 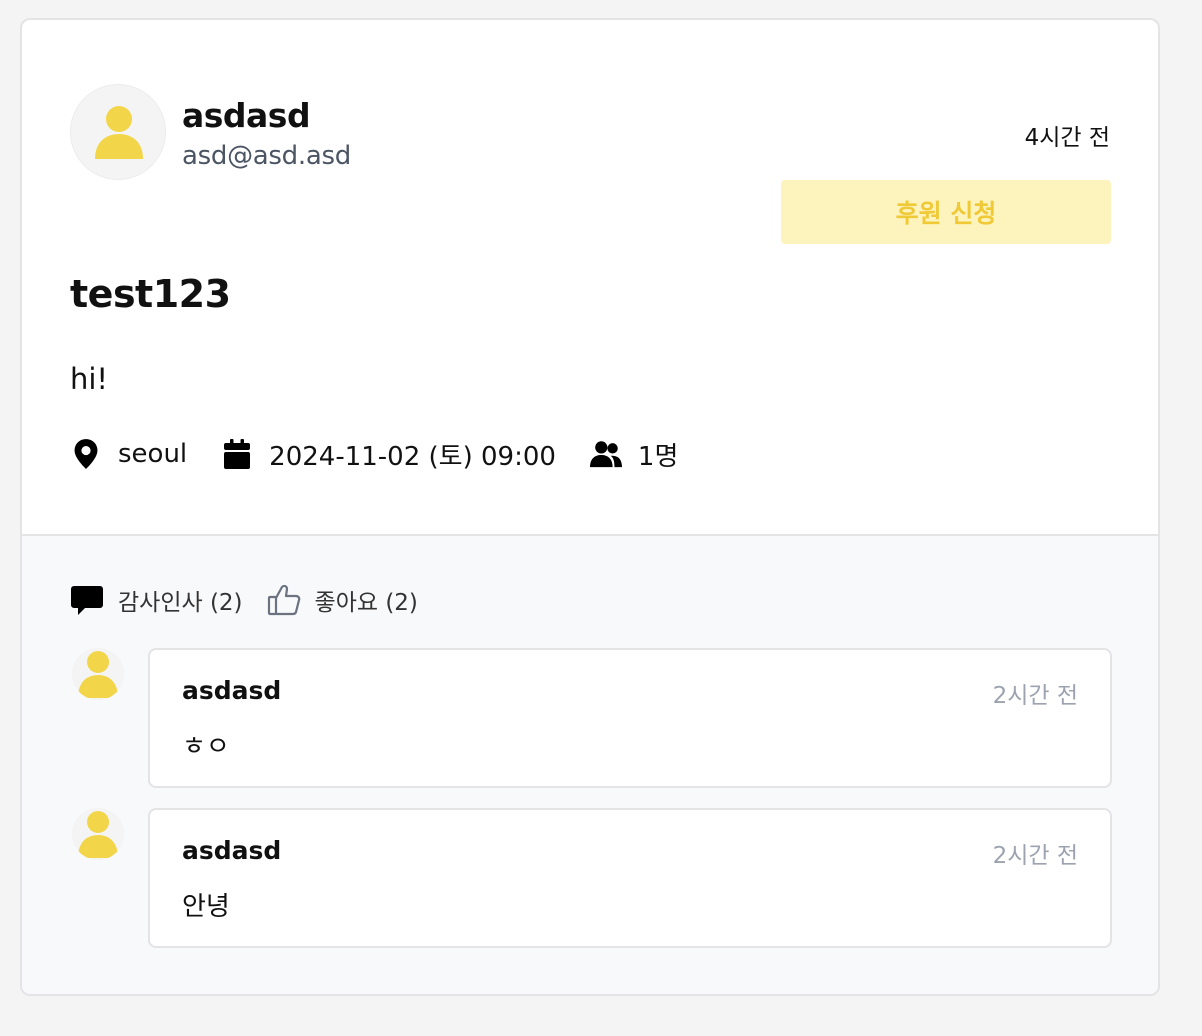 What do you see at coordinates (246, 115) in the screenshot?
I see `author-name: asdasd` at bounding box center [246, 115].